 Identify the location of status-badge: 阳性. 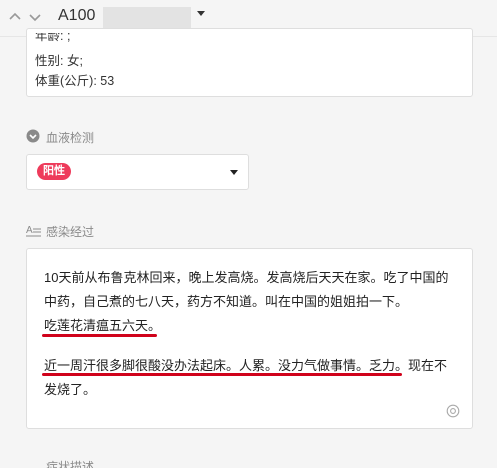
(54, 171).